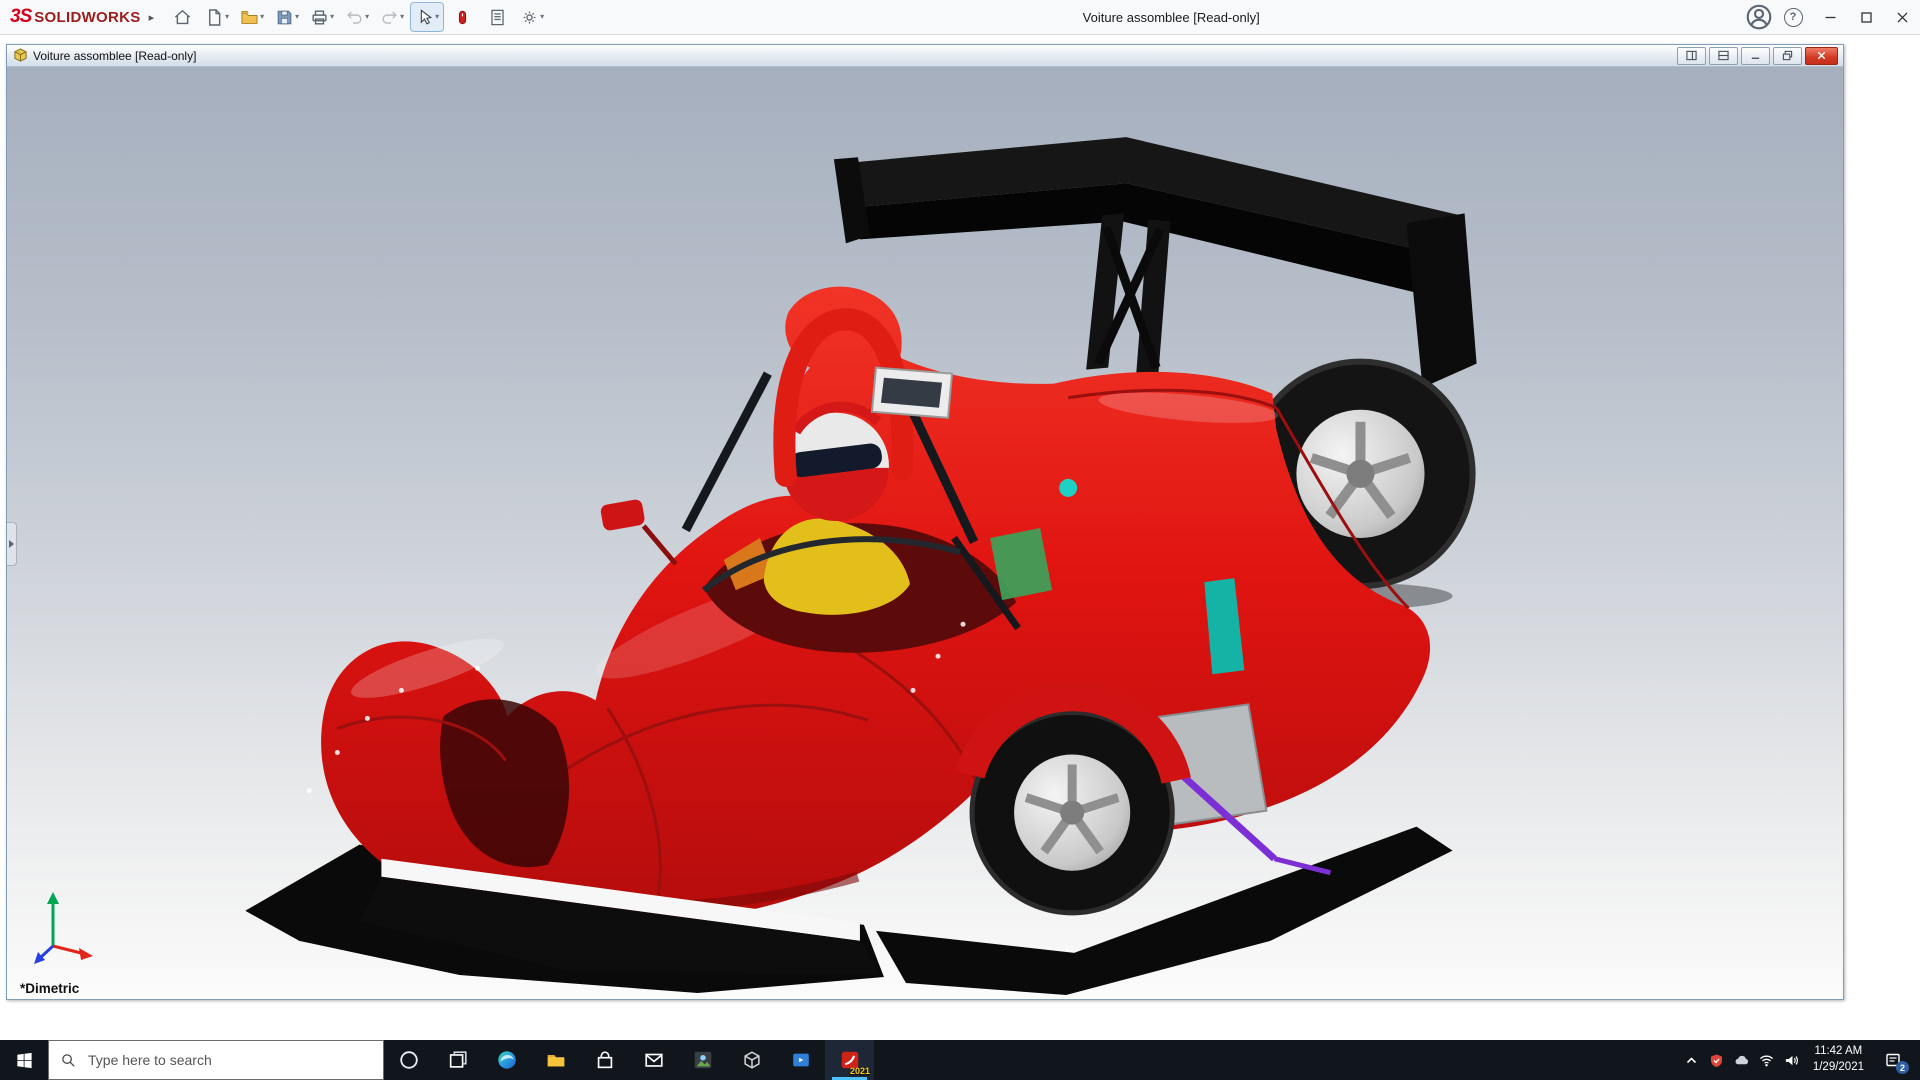 The image size is (1920, 1080). Describe the element at coordinates (87, 17) in the screenshot. I see `brand-name: SOLIDWORKS` at that location.